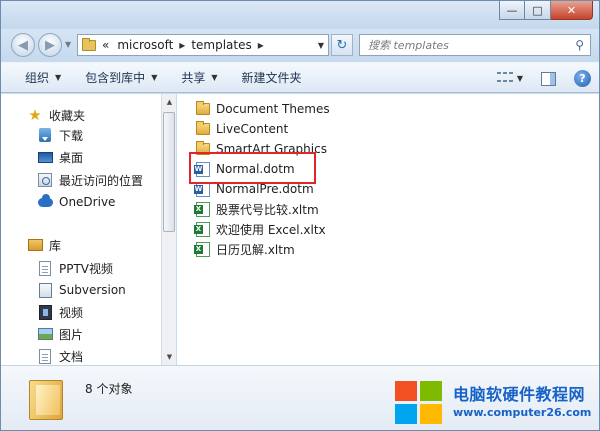 Image resolution: width=600 pixels, height=431 pixels. What do you see at coordinates (463, 45) in the screenshot?
I see `search-input` at bounding box center [463, 45].